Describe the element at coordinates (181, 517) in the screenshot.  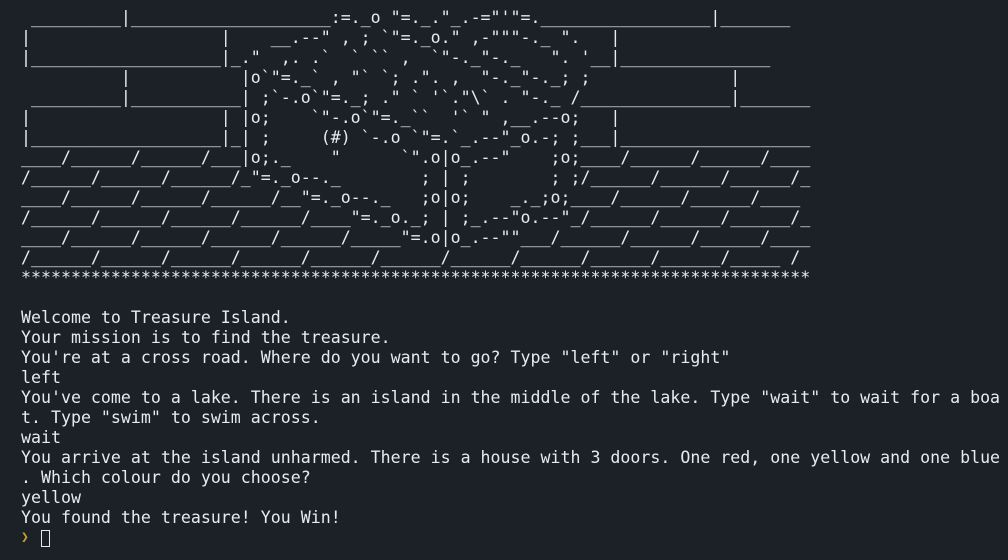
I see `output-line-win: You found the treasure! You Win!` at that location.